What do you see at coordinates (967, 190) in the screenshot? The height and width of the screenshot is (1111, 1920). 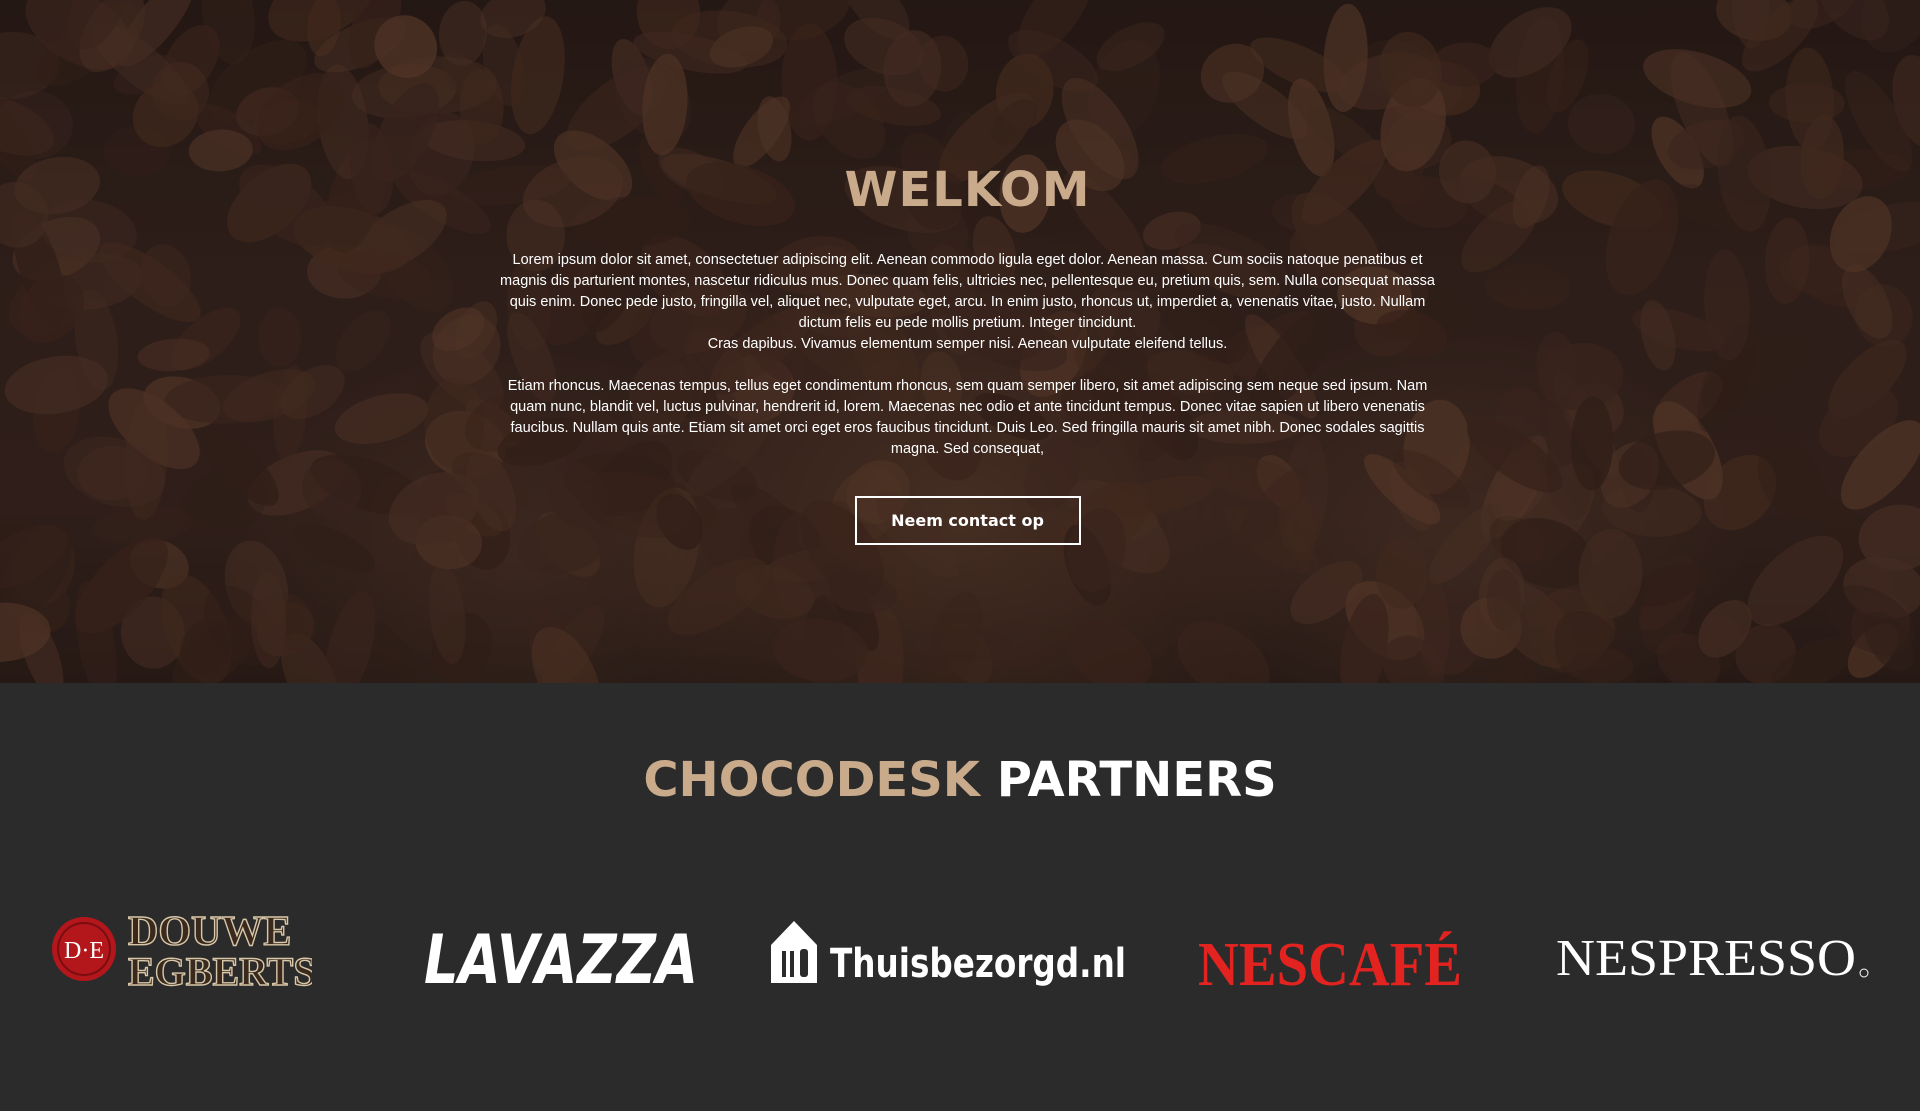 I see `hero-title: WELKOM` at bounding box center [967, 190].